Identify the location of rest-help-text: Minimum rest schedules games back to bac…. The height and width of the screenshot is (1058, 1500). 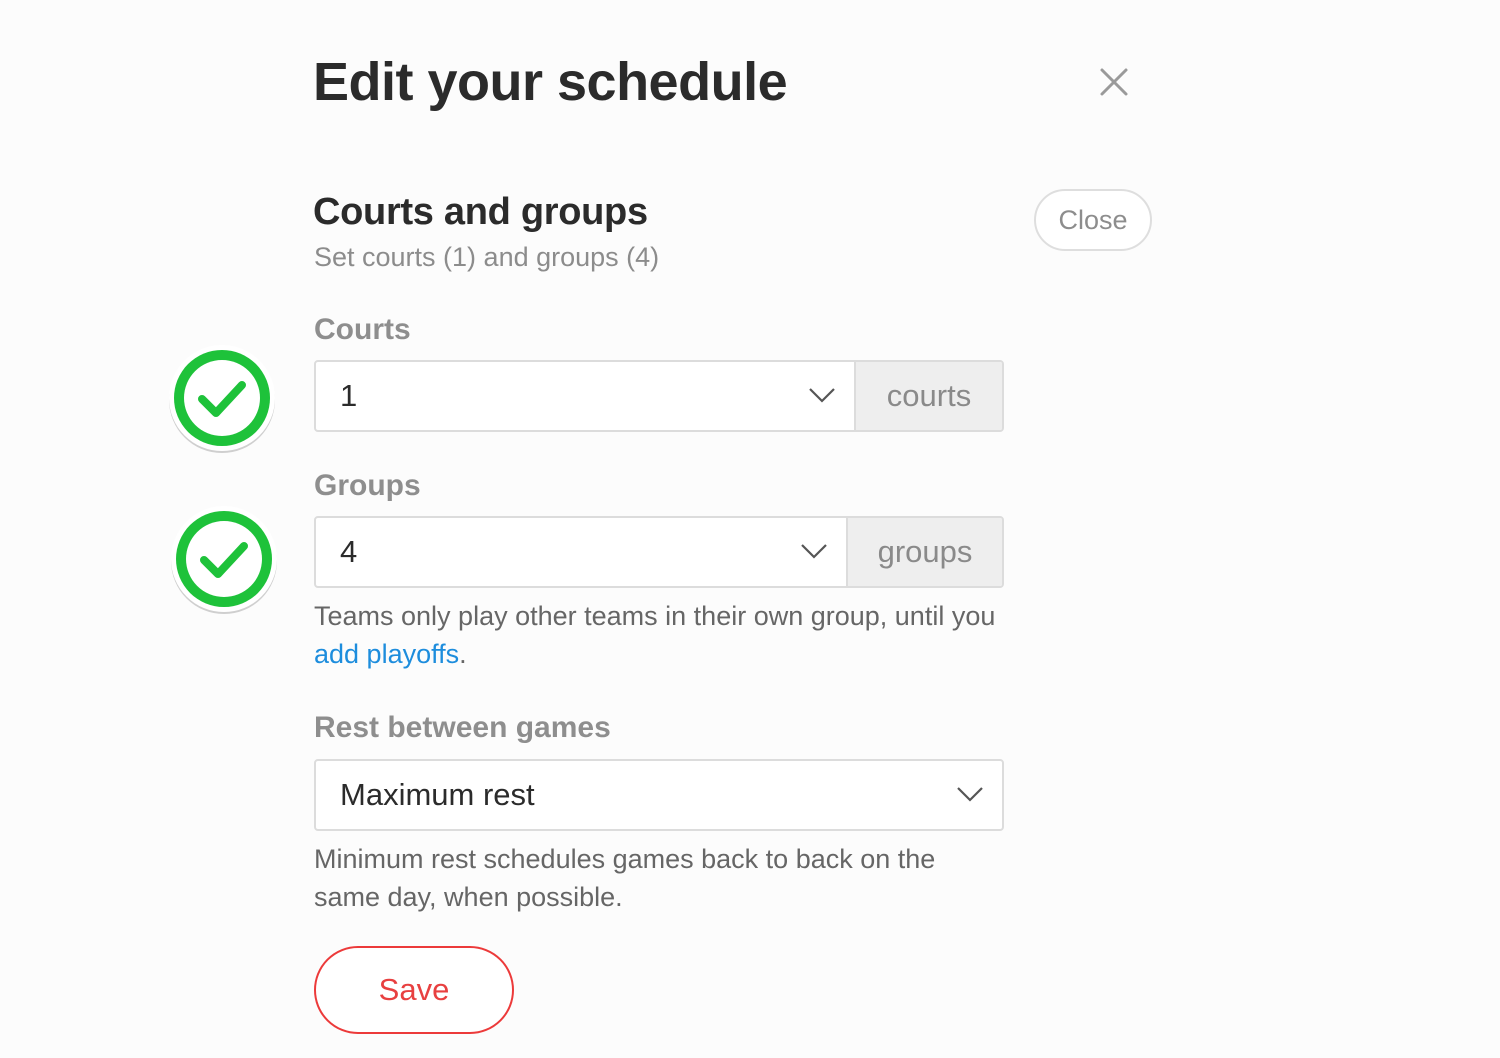
(625, 878).